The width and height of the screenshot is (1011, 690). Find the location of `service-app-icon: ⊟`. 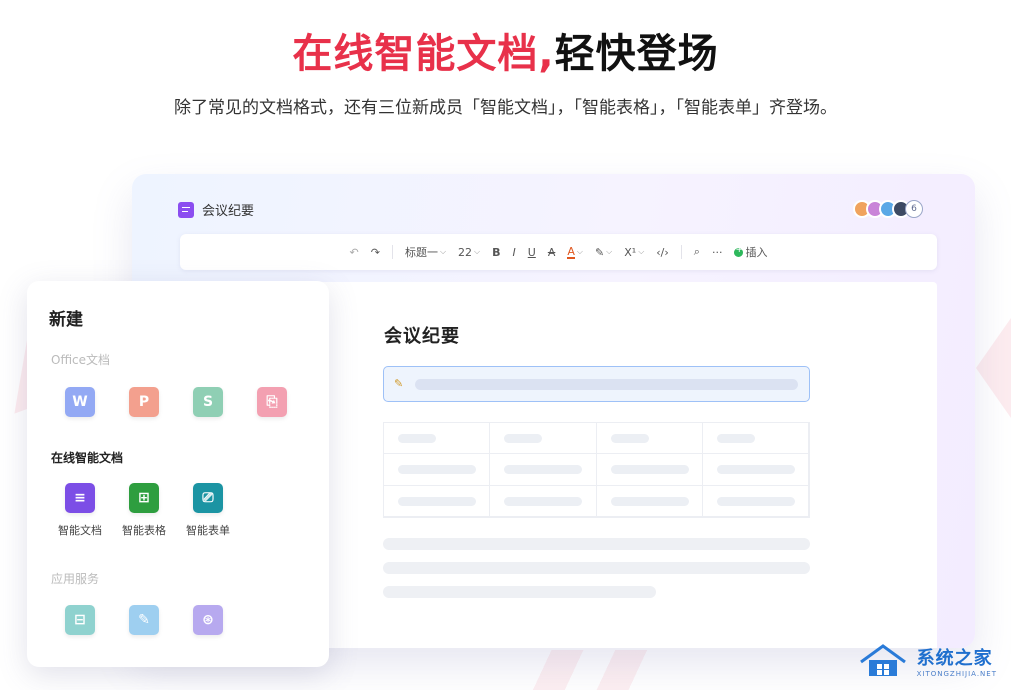

service-app-icon: ⊟ is located at coordinates (80, 620).